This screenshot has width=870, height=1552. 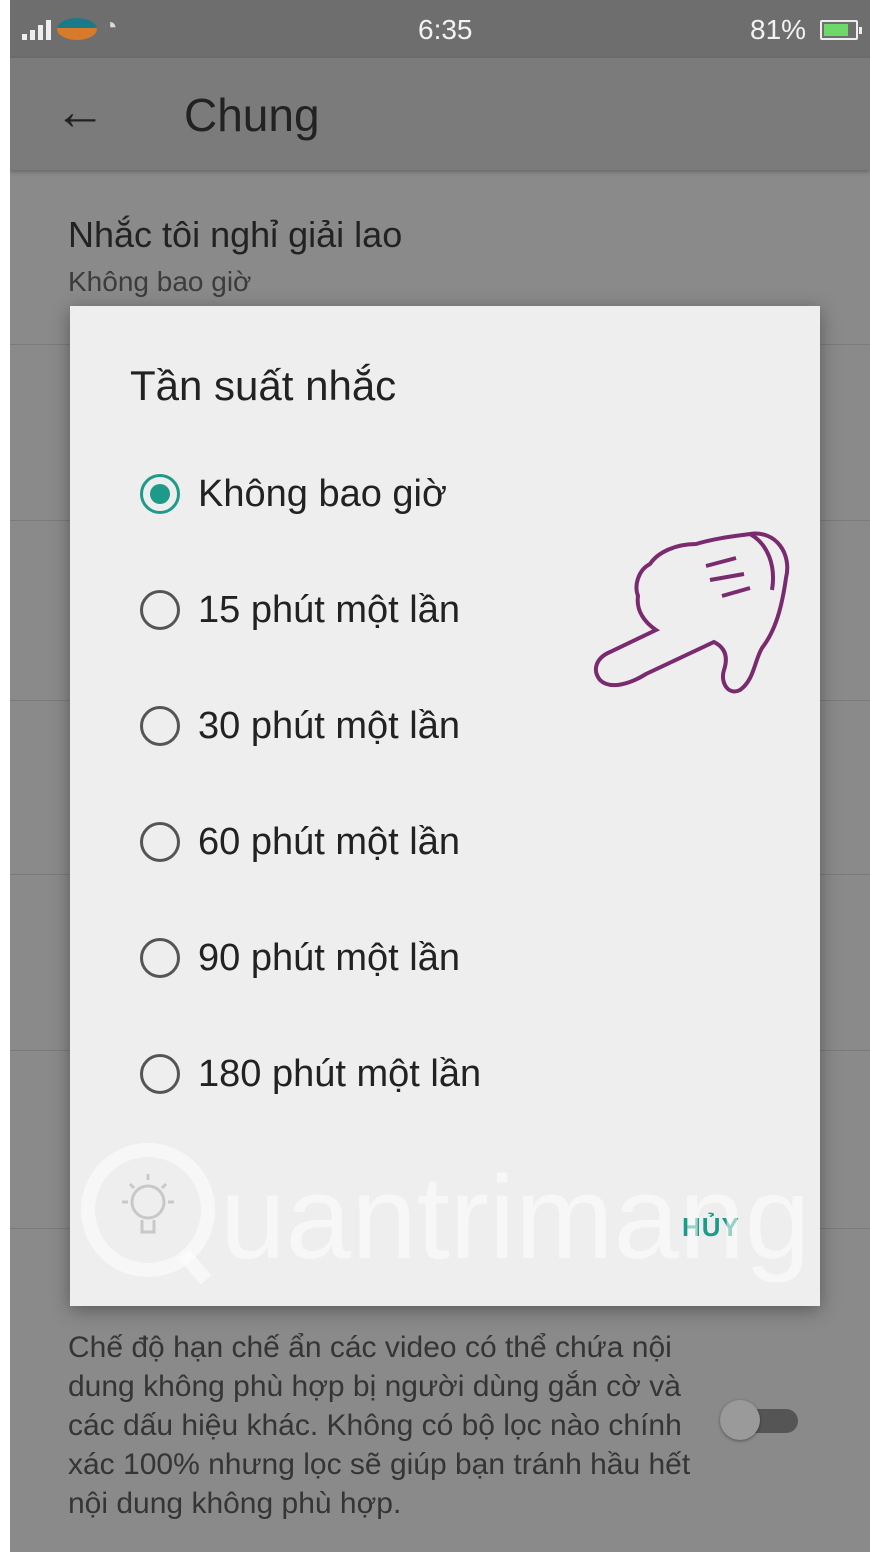 What do you see at coordinates (77, 29) in the screenshot?
I see `carrier-logo-icon` at bounding box center [77, 29].